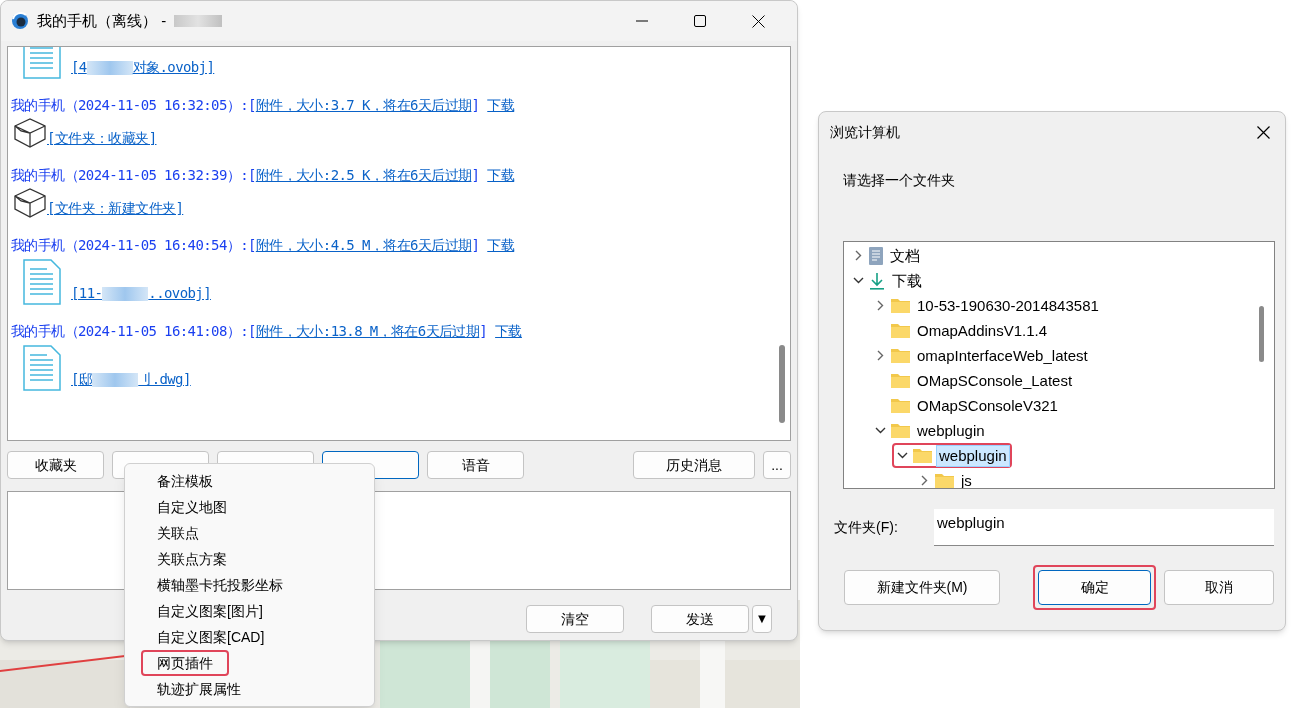 The width and height of the screenshot is (1299, 708). What do you see at coordinates (866, 527) in the screenshot?
I see `field-label: 文件夹(F):` at bounding box center [866, 527].